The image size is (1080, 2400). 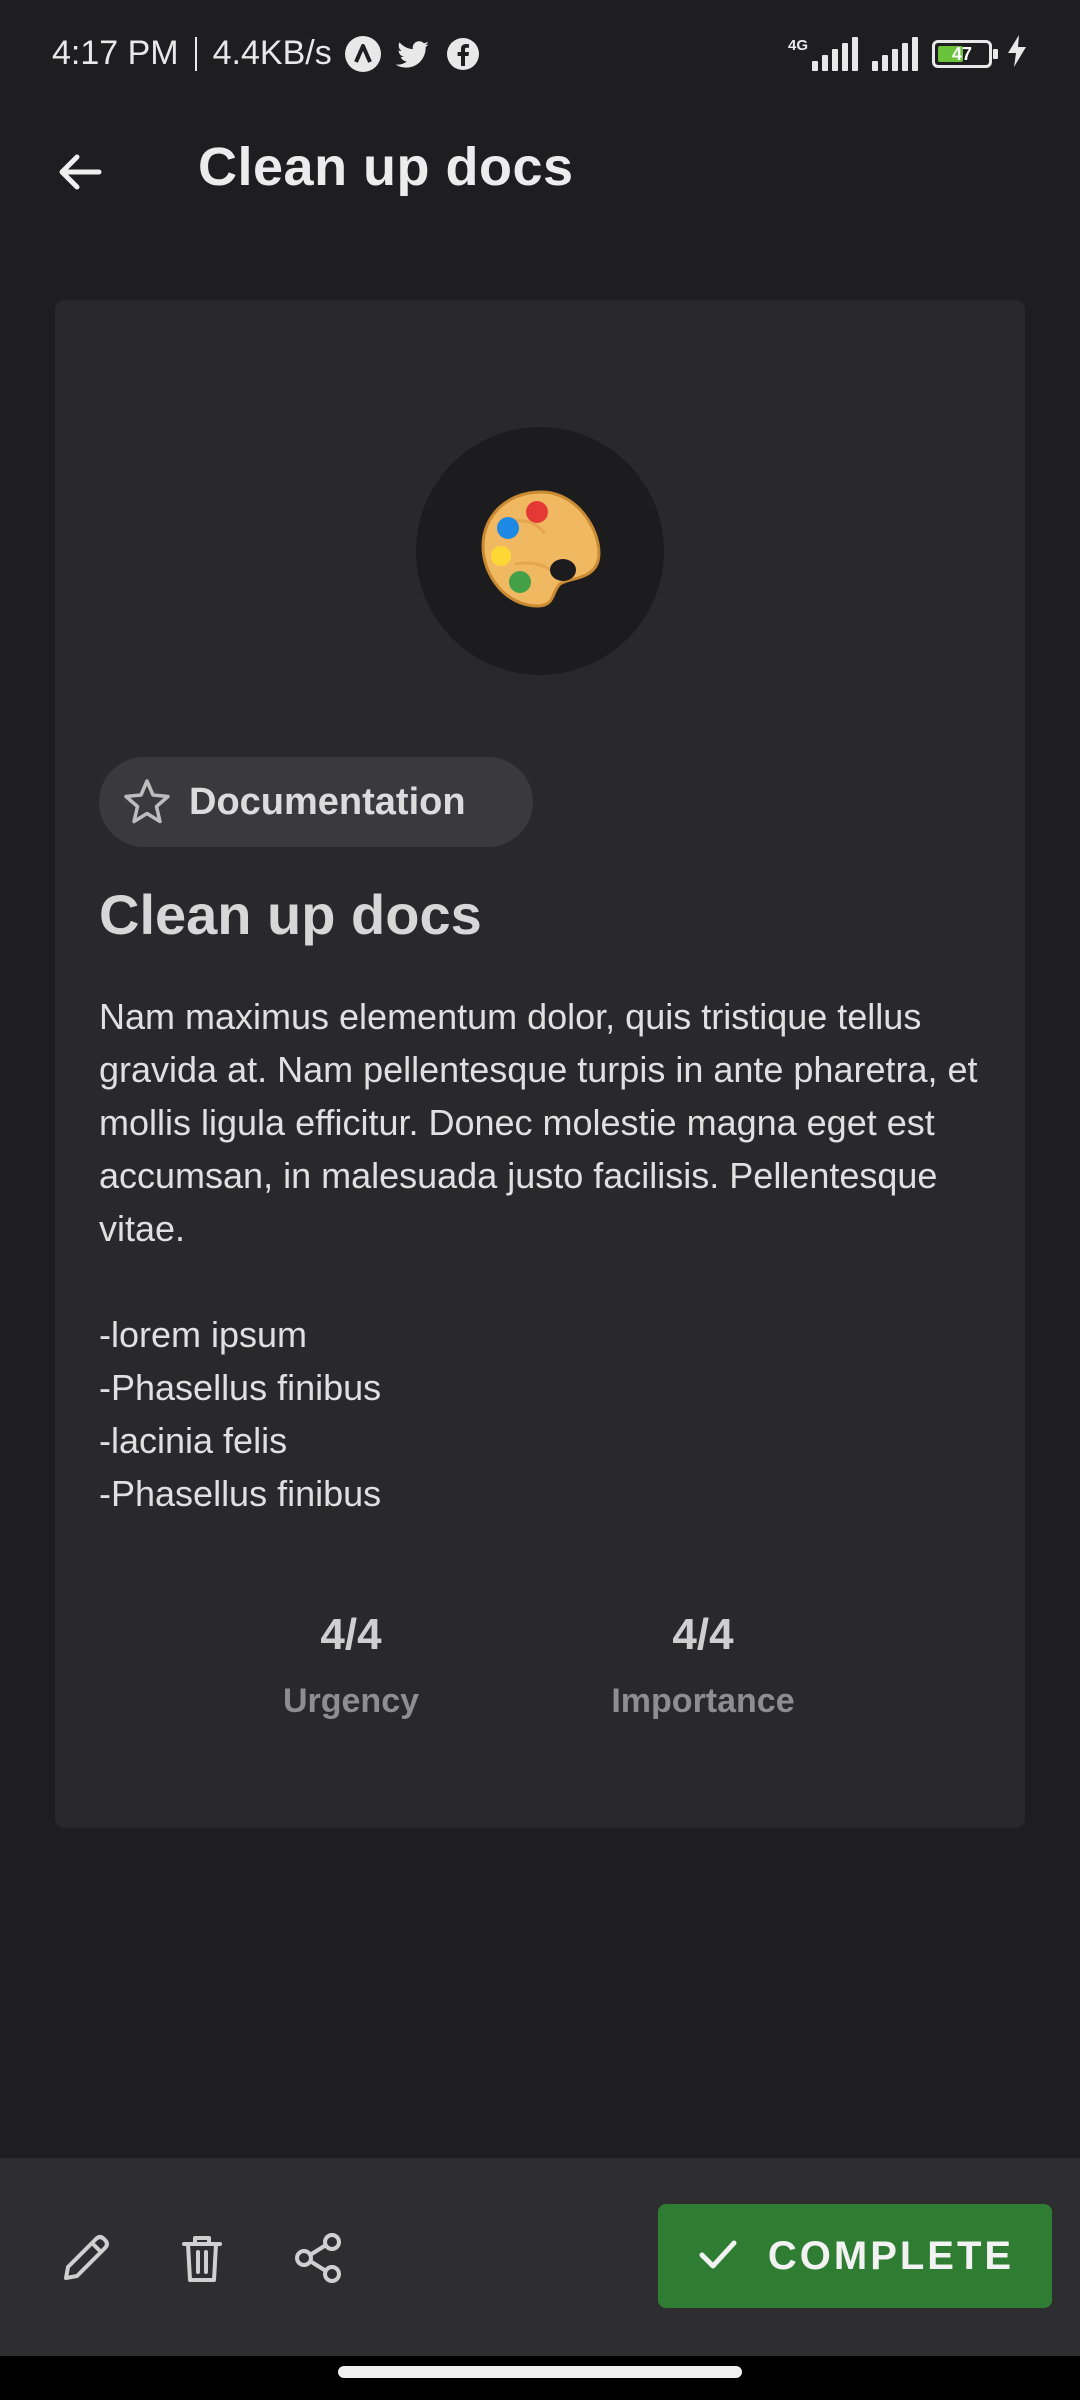 I want to click on system-nav-bar, so click(x=540, y=2378).